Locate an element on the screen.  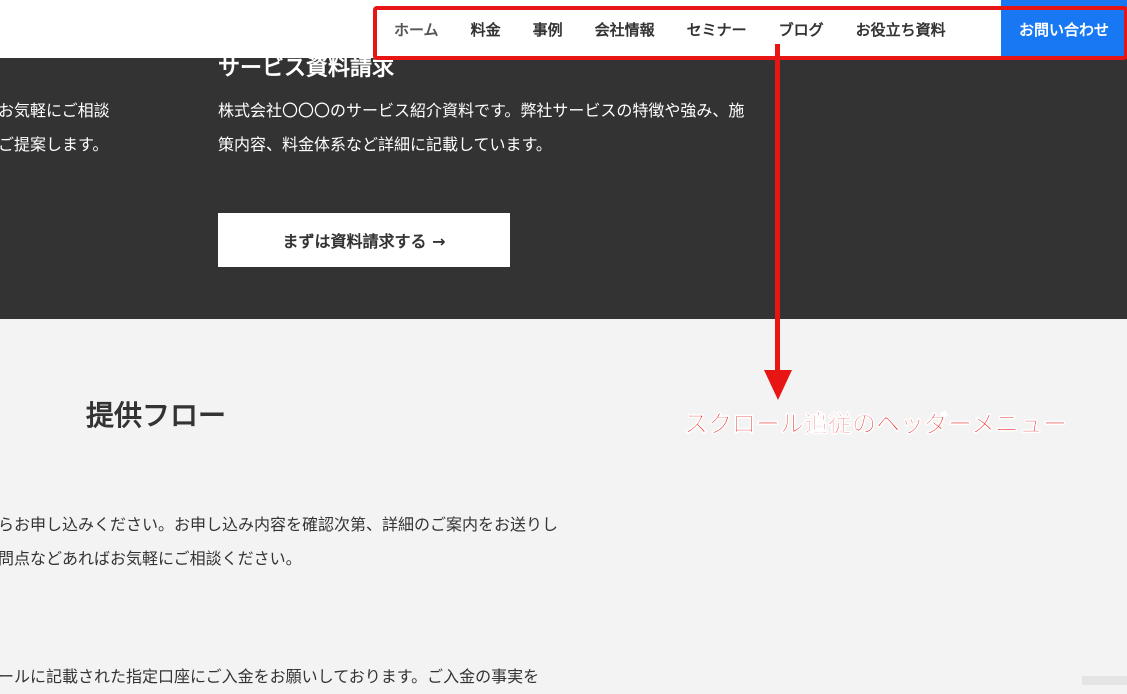
nav-item-pricing: 料金 is located at coordinates (486, 30).